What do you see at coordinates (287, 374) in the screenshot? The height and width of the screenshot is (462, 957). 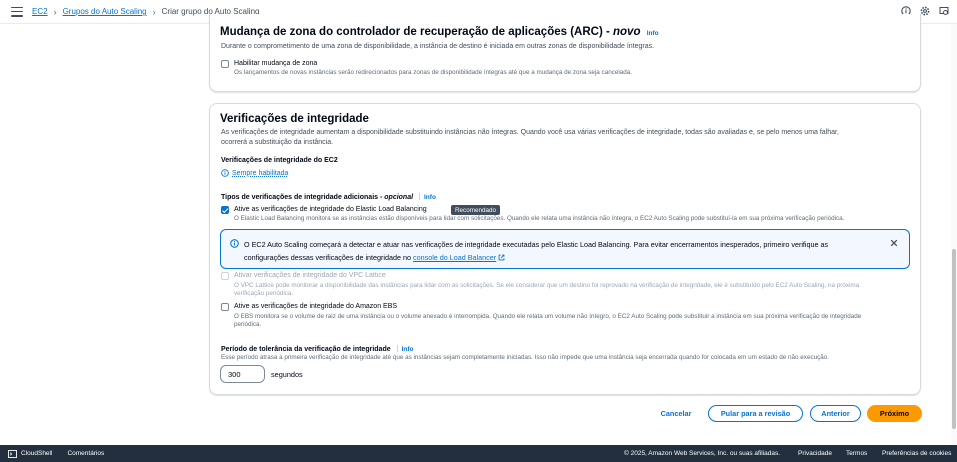 I see `grace-period-unit: segundos` at bounding box center [287, 374].